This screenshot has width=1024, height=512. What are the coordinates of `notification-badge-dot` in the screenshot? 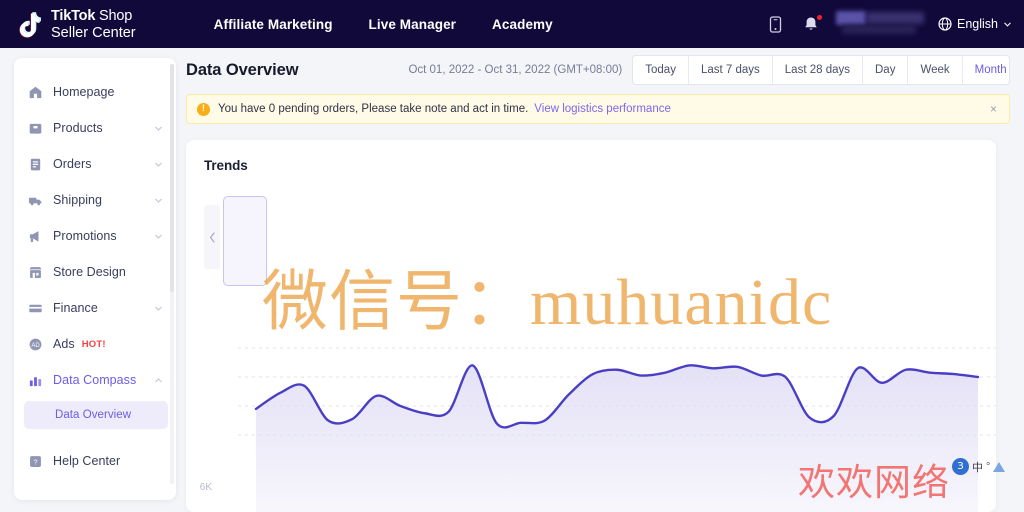 It's located at (819, 17).